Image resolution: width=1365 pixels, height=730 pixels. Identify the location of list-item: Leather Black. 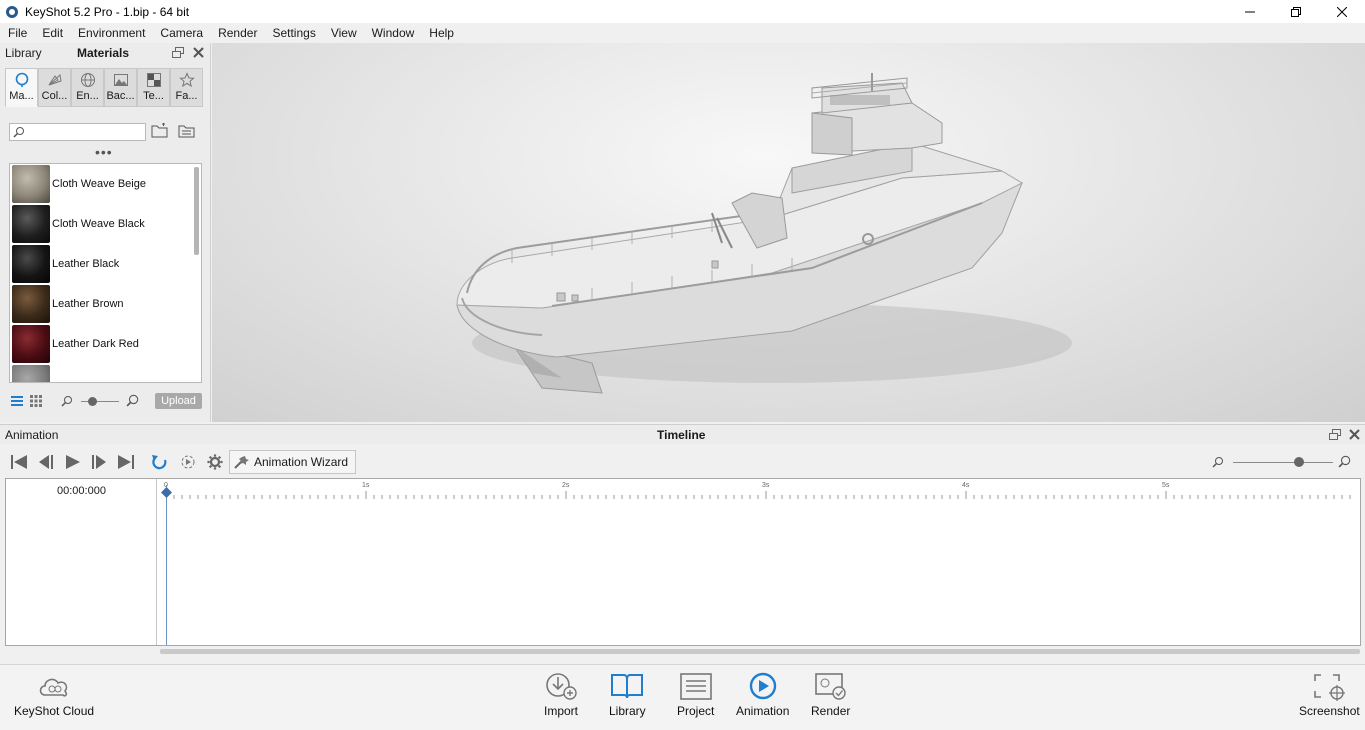
(105, 264).